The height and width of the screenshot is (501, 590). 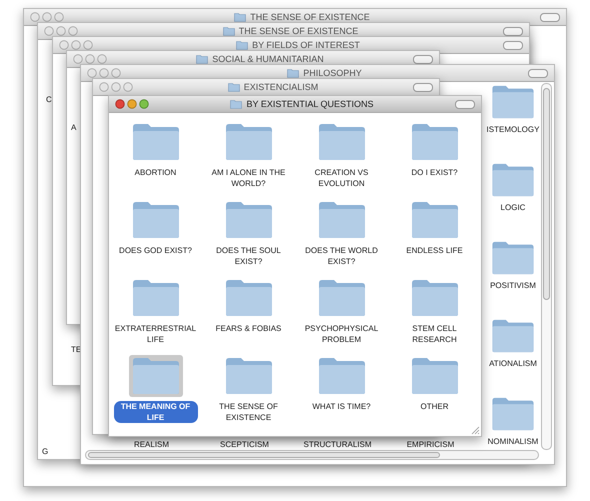 I want to click on folder-item: DOES GOD EXIST?, so click(x=155, y=238).